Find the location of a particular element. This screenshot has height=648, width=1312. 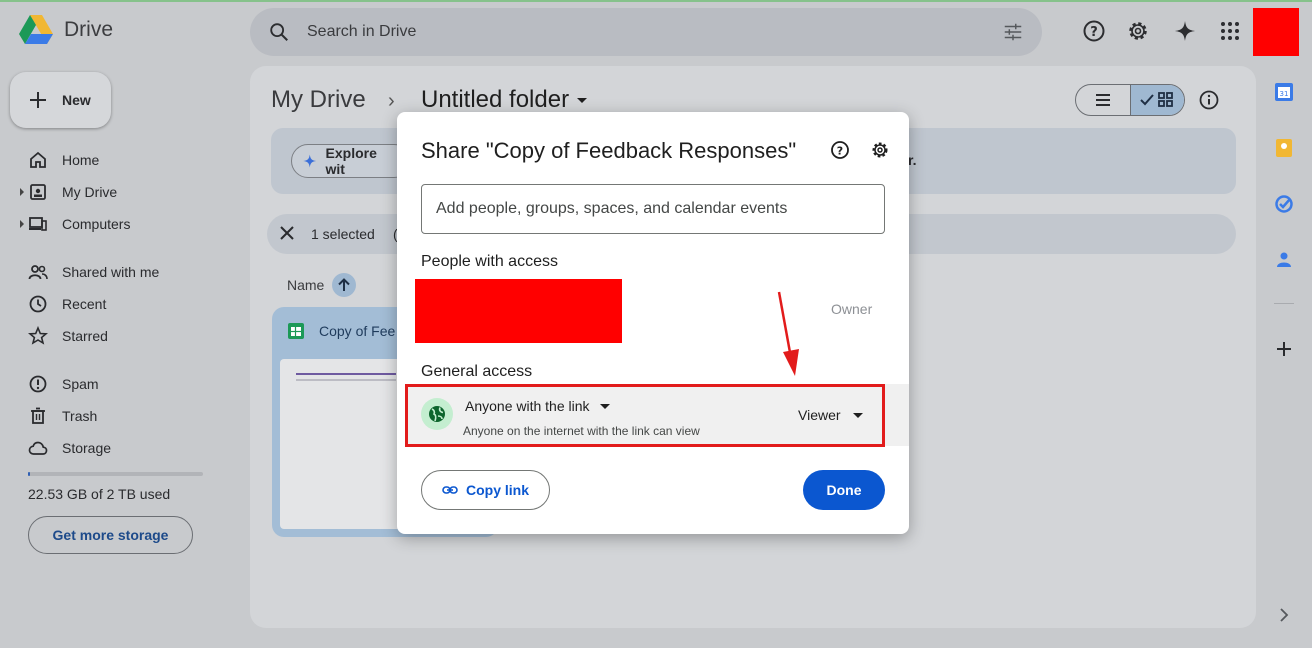

clear-selection-close-icon is located at coordinates (287, 233).